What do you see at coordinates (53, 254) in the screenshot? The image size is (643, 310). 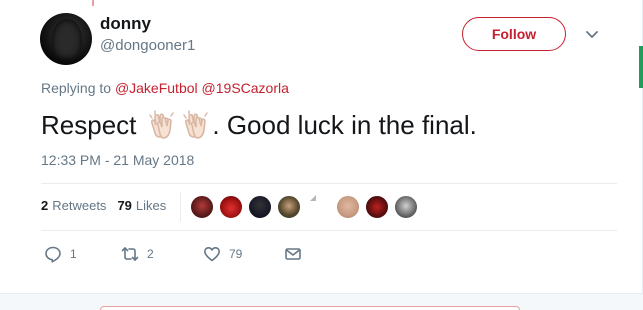 I see `reply-icon` at bounding box center [53, 254].